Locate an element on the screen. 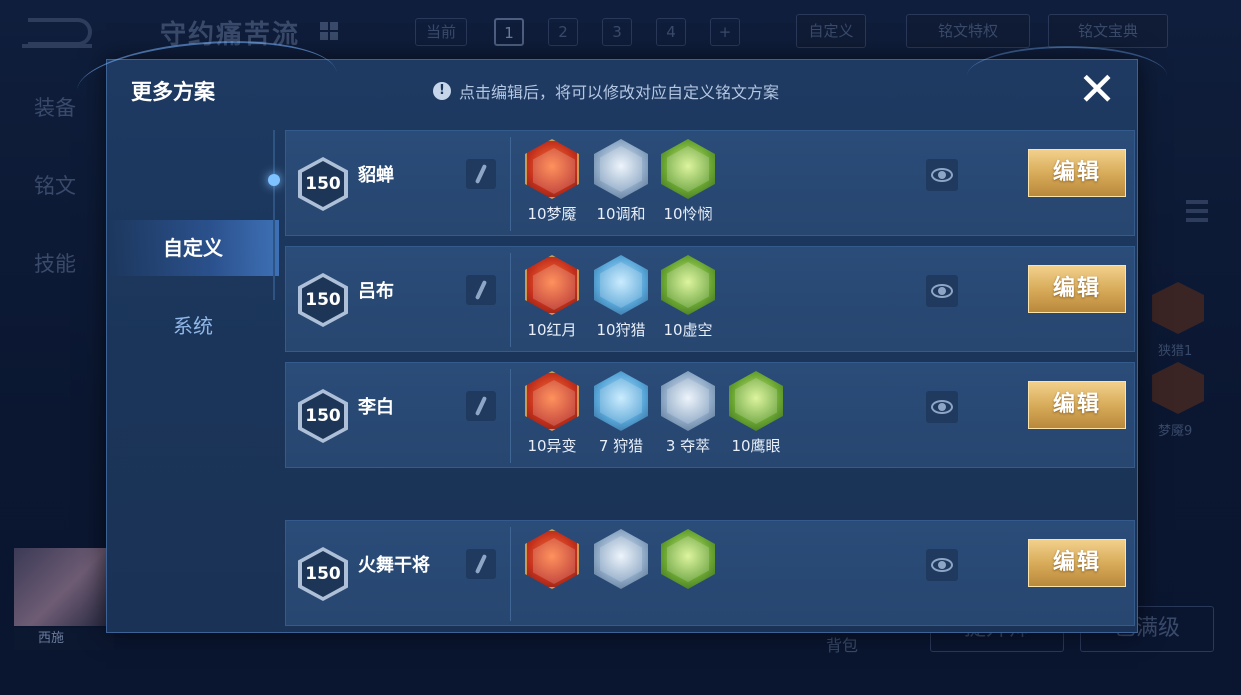  scheme-row: 150 貂蝉 10梦魇 10调和 10怜悯 编辑 is located at coordinates (710, 183).